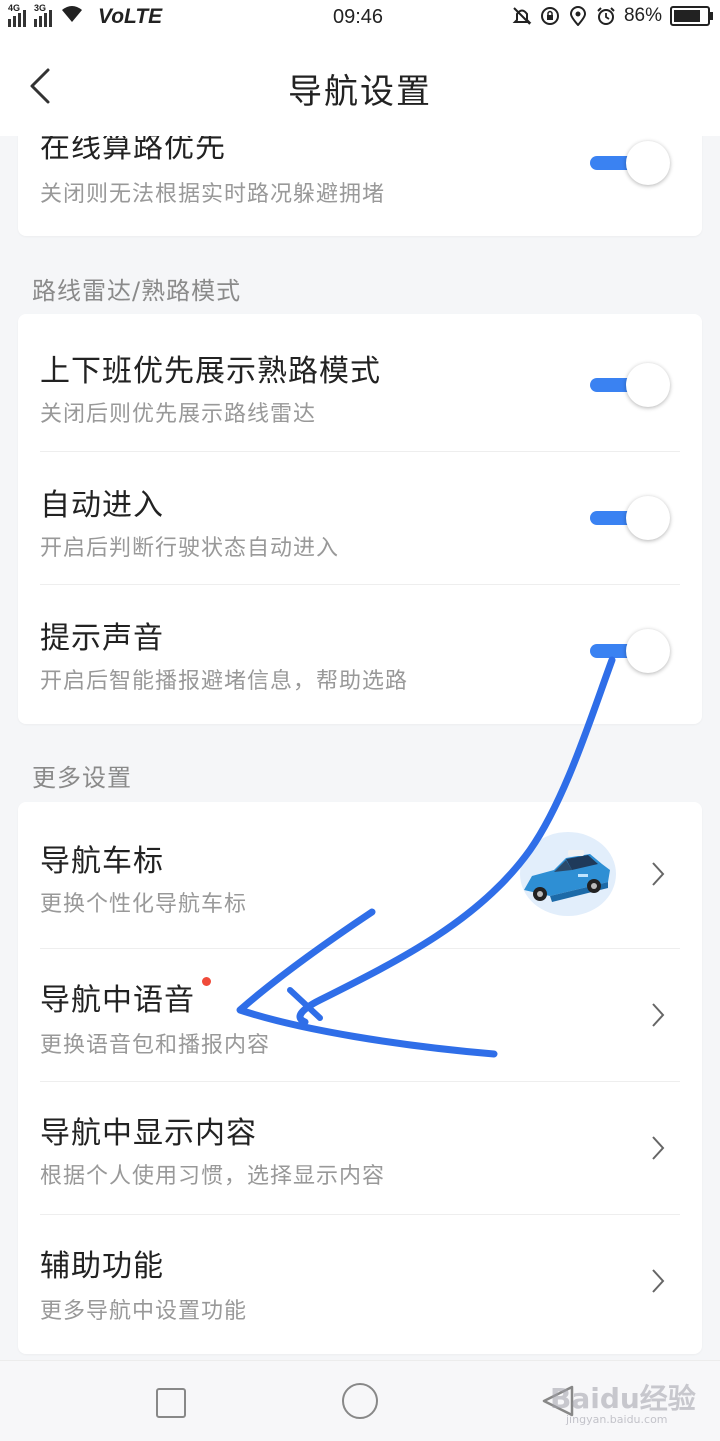 This screenshot has width=720, height=1441. Describe the element at coordinates (17, 15) in the screenshot. I see `signal-icon: 4G` at that location.